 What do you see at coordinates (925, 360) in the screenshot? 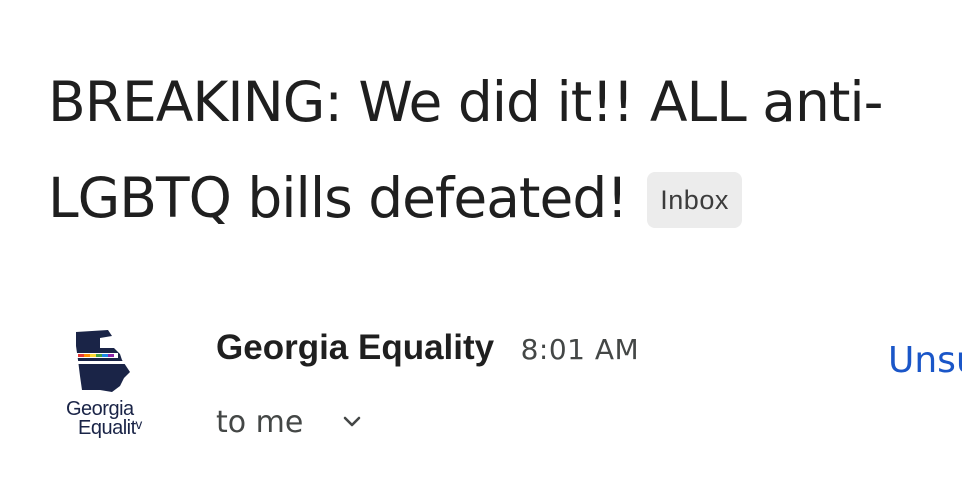
I see `unsubscribe-link: Unsu` at bounding box center [925, 360].